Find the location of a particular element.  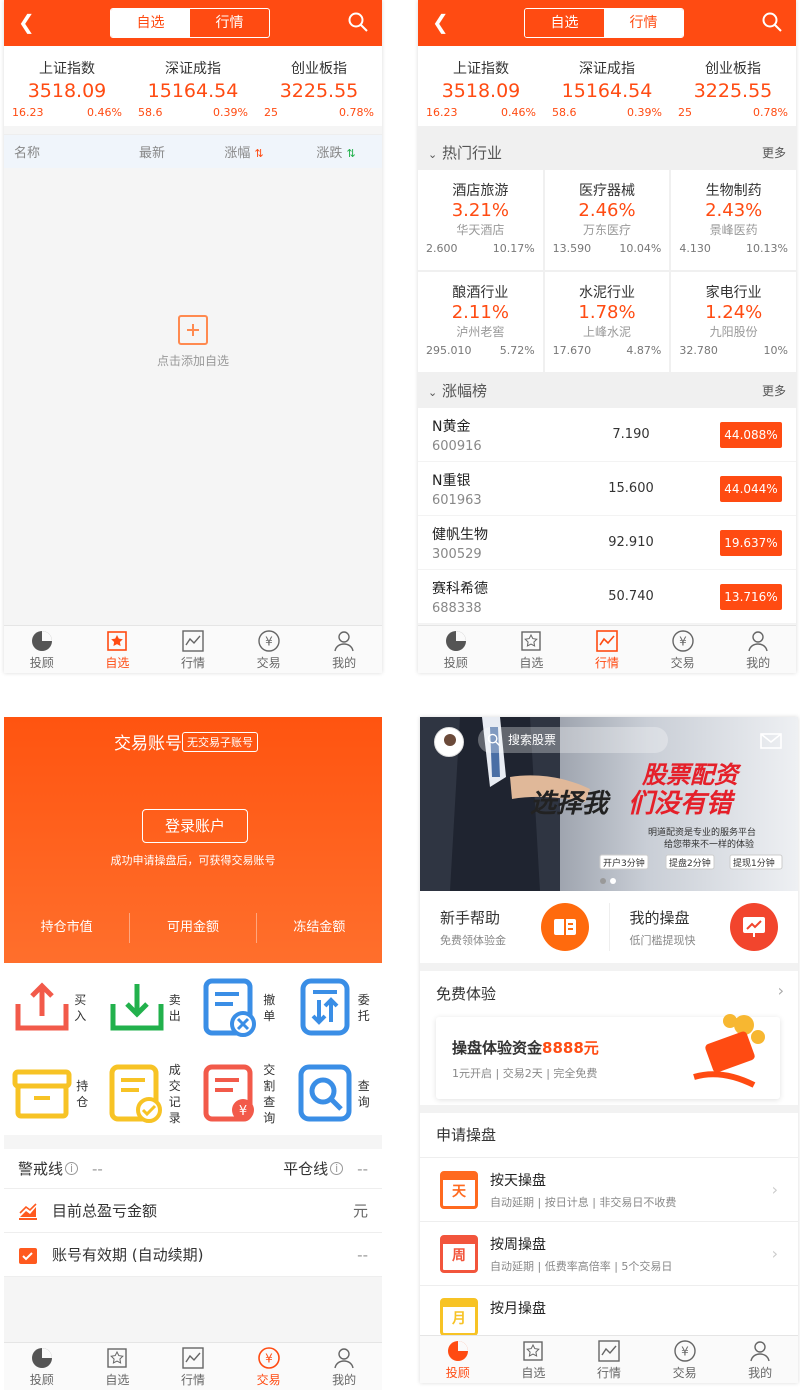

rank-row: 健帆生物 300529 92.910 19.637% is located at coordinates (607, 543).